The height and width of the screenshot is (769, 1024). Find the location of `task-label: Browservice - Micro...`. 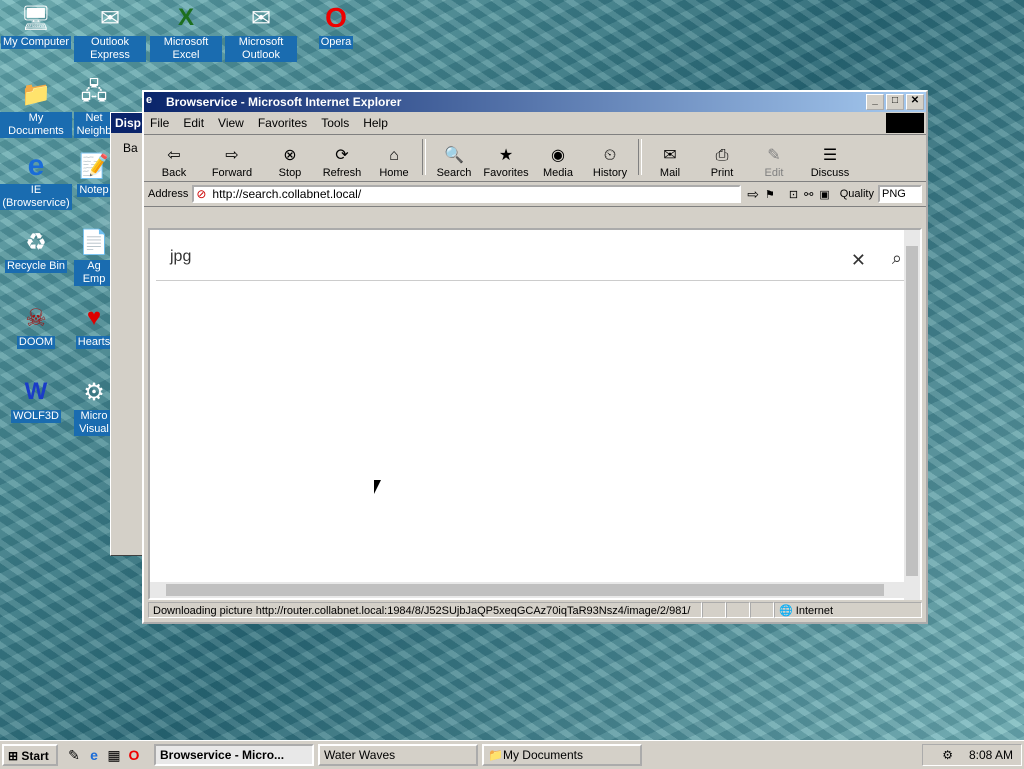

task-label: Browservice - Micro... is located at coordinates (222, 755).